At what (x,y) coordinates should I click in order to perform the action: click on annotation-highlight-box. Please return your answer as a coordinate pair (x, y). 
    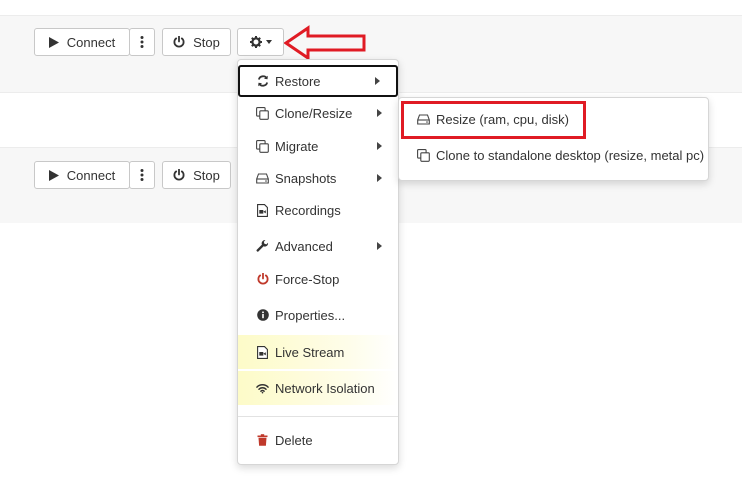
    Looking at the image, I should click on (493, 120).